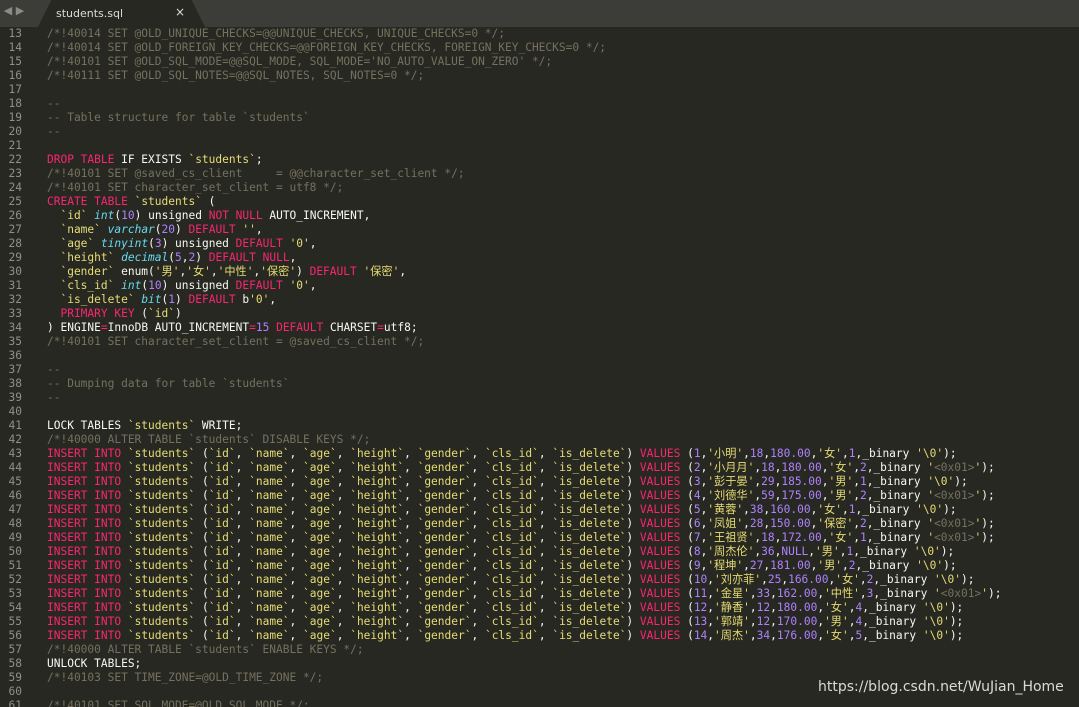 The width and height of the screenshot is (1079, 707). What do you see at coordinates (178, 118) in the screenshot?
I see `code-text: -- Table structure for table `students`` at bounding box center [178, 118].